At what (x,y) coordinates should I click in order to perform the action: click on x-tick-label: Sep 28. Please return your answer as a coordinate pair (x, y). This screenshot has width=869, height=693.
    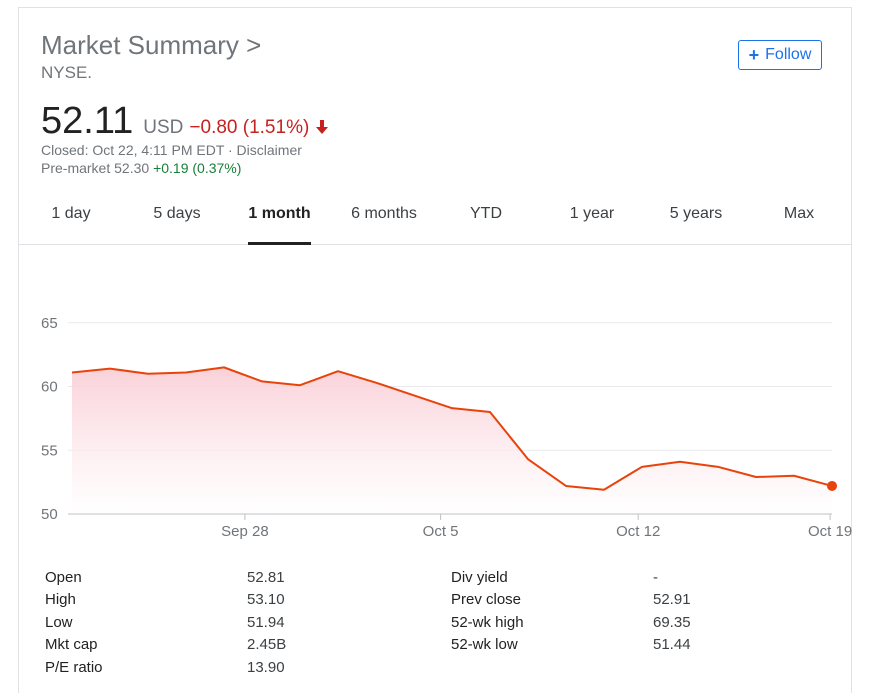
    Looking at the image, I should click on (245, 531).